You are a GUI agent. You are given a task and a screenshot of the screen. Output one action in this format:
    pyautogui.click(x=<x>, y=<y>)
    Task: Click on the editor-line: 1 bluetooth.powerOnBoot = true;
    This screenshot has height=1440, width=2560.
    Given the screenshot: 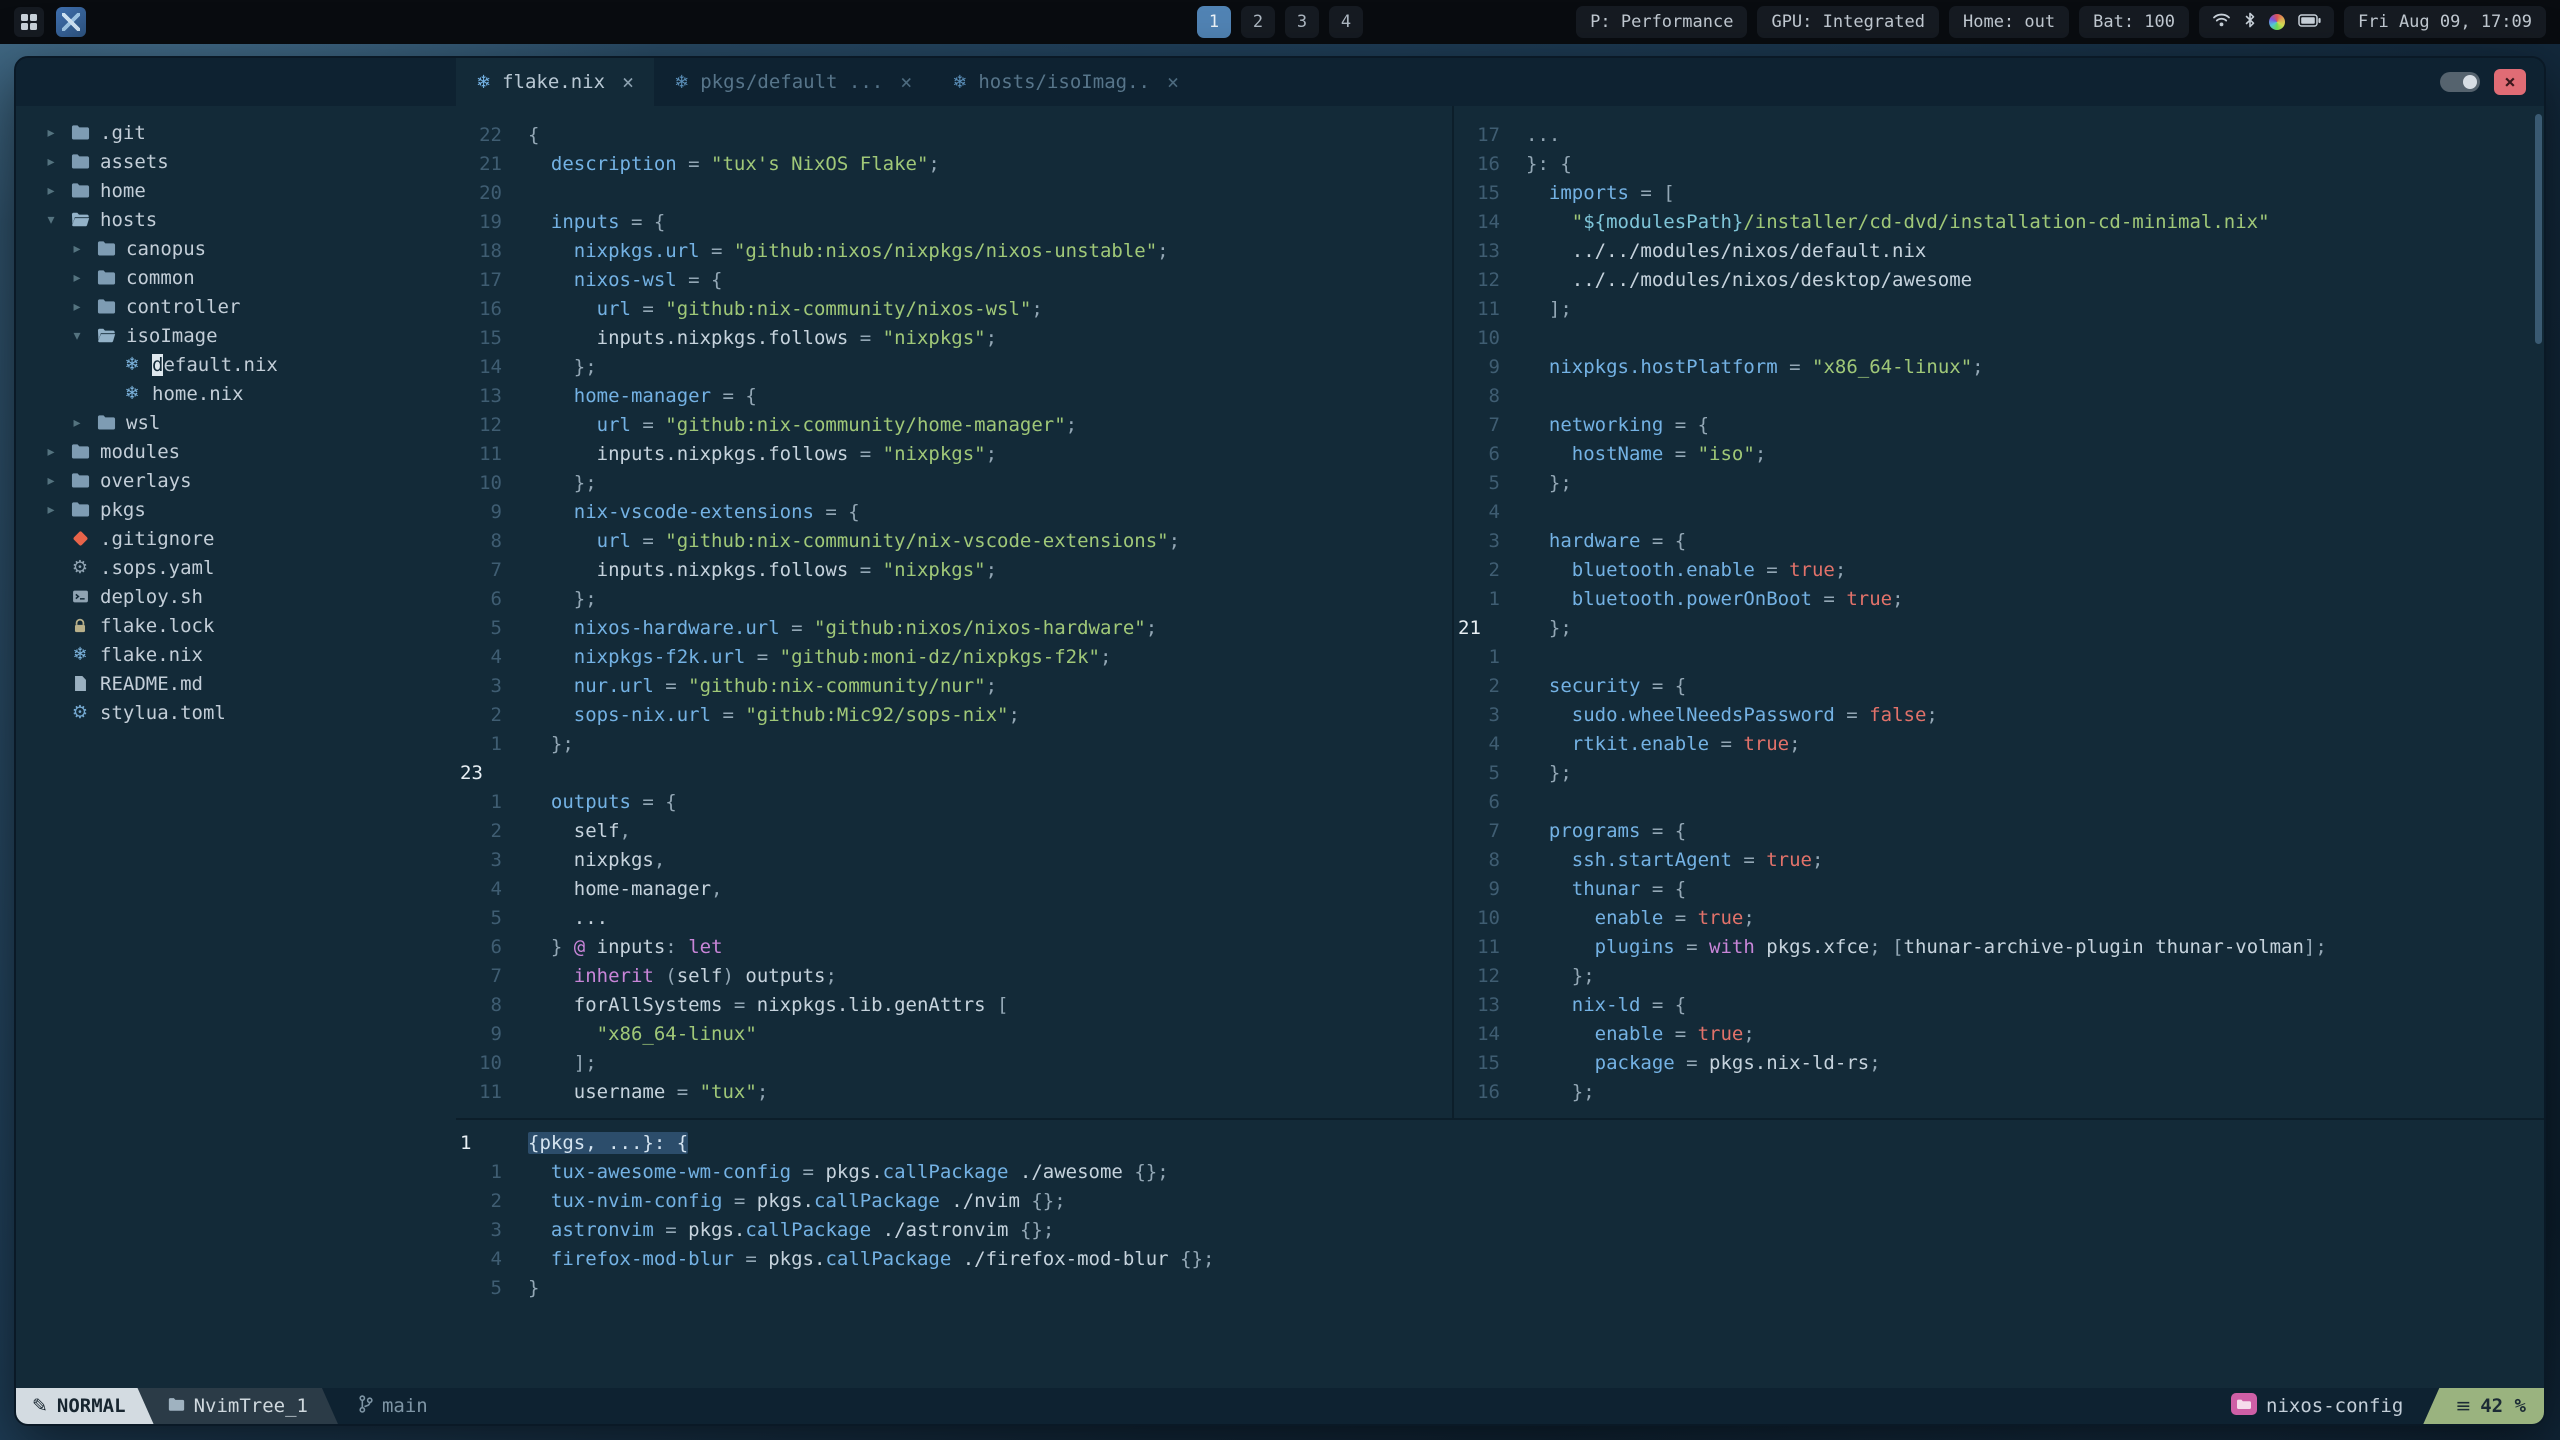 What is the action you would take?
    pyautogui.click(x=1999, y=598)
    